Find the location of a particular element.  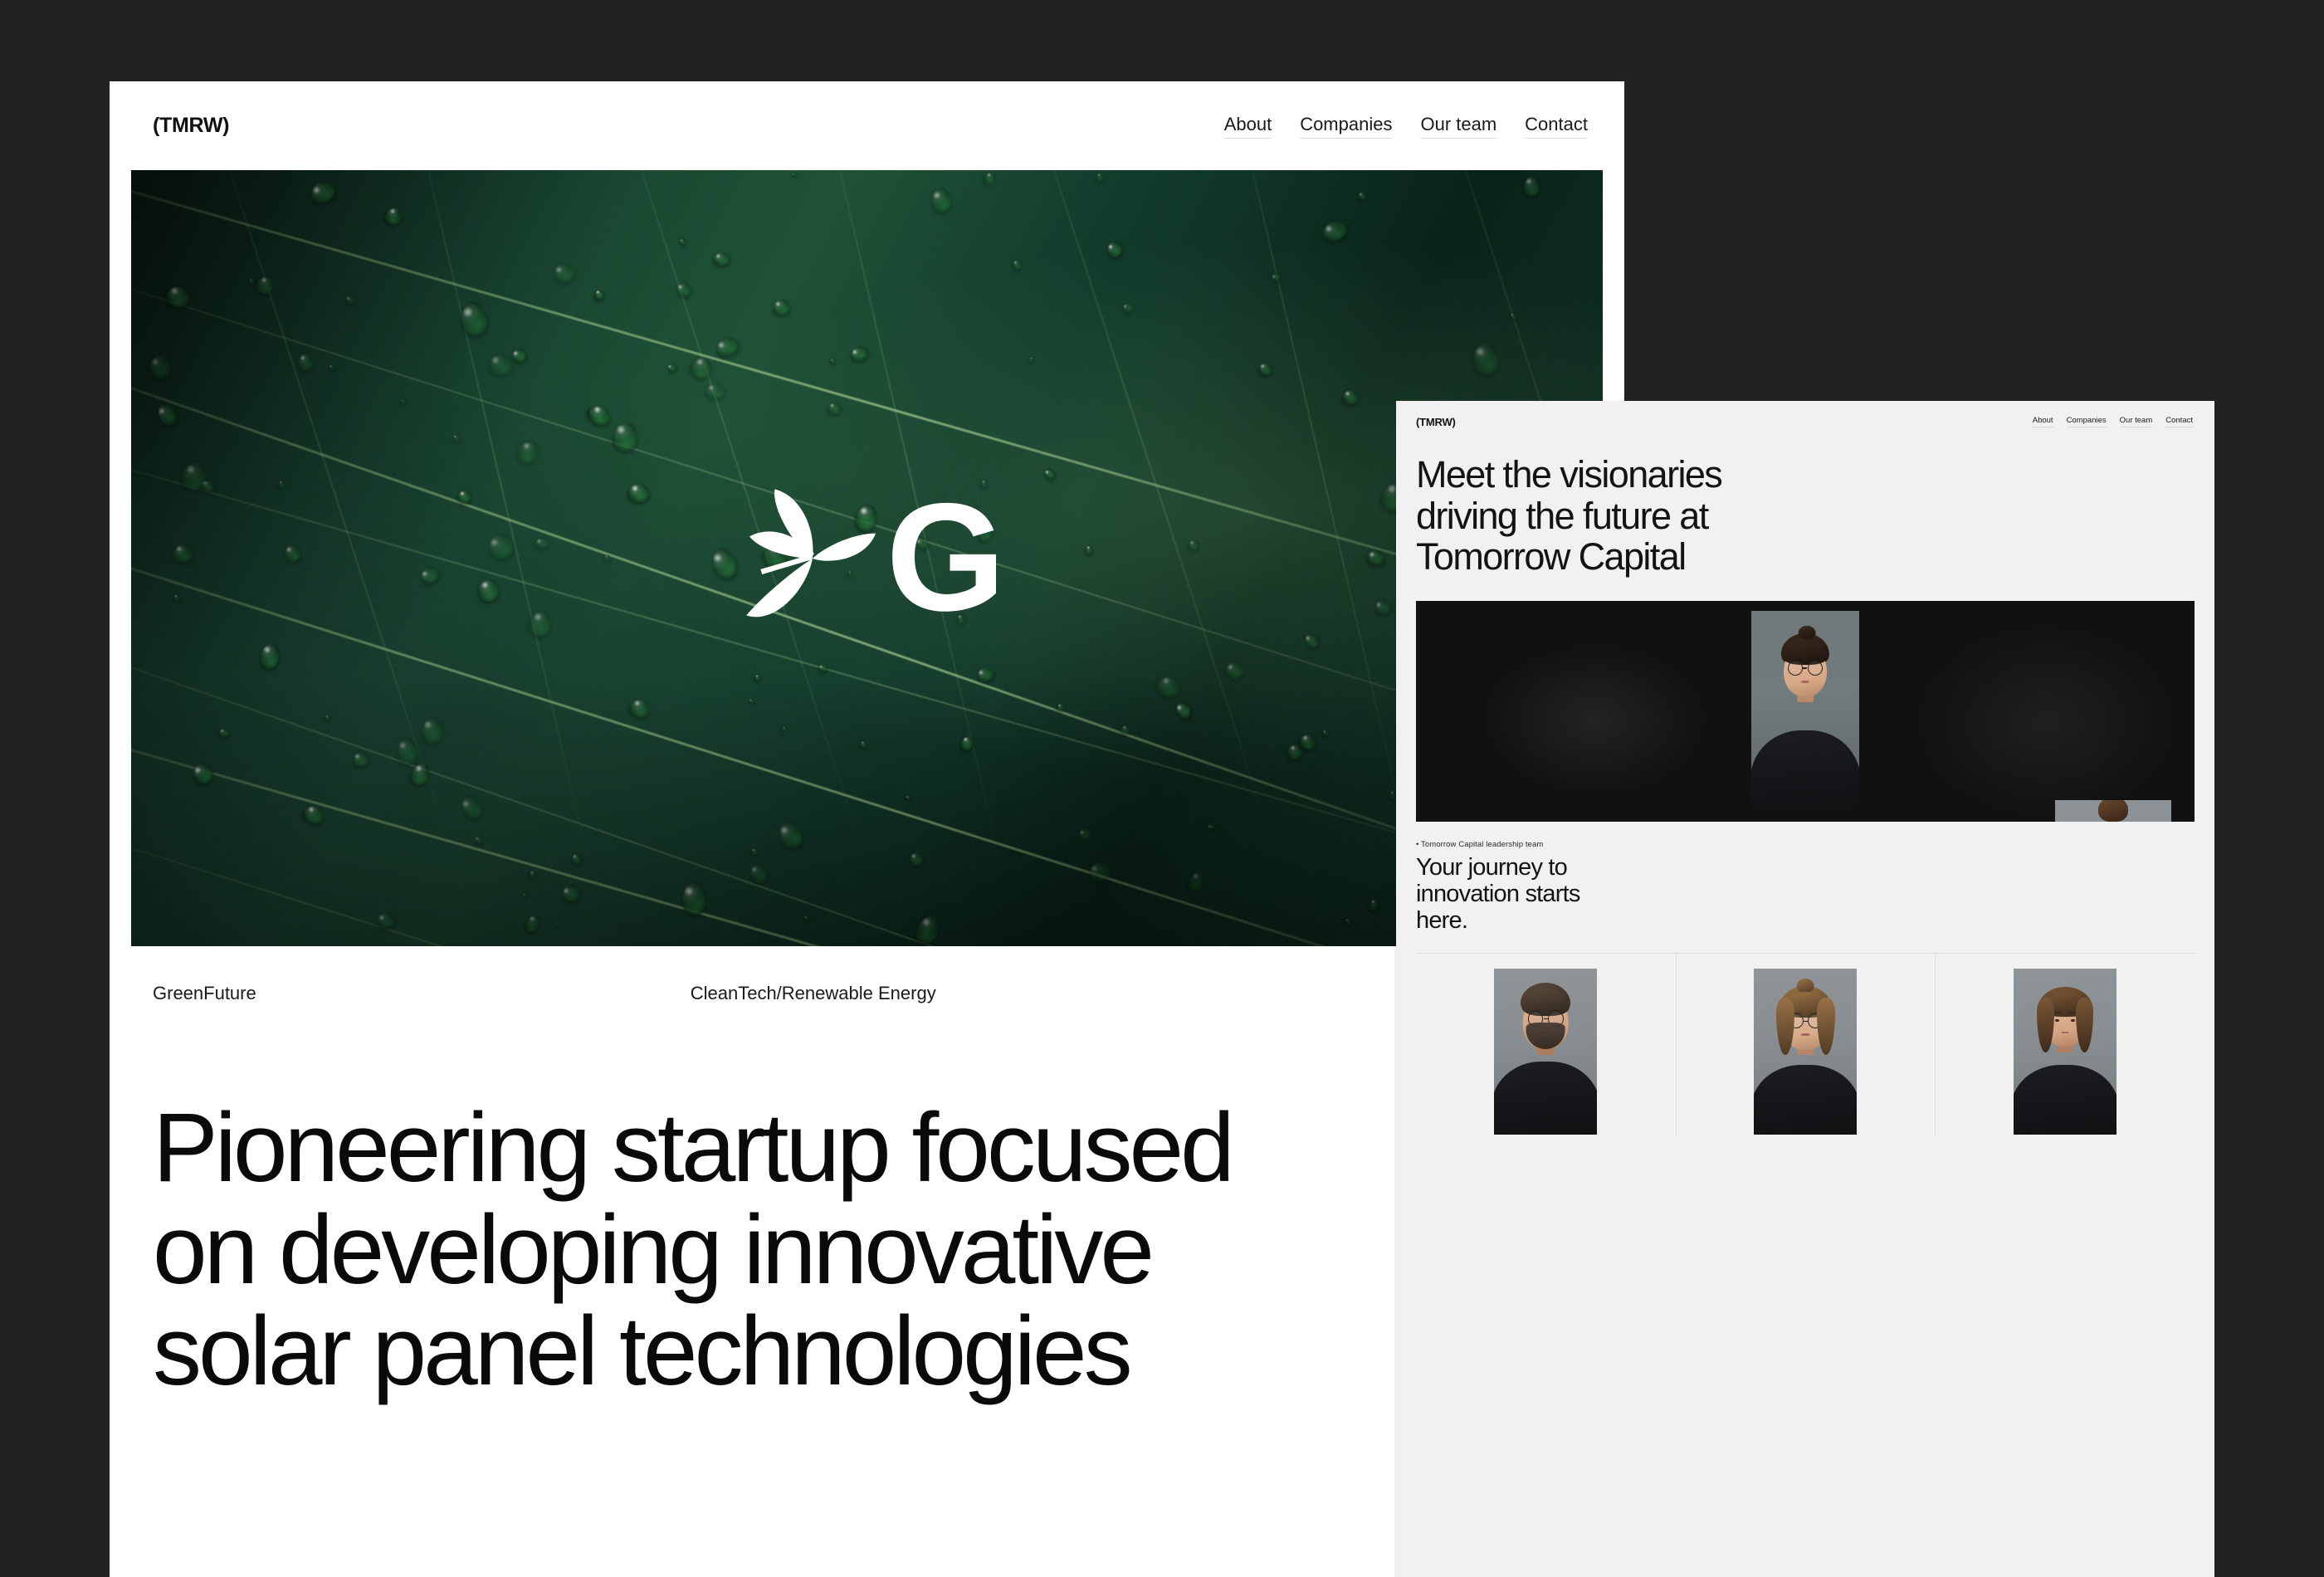

main-navigation-secondary: About Companies Our team Contact is located at coordinates (2112, 421).